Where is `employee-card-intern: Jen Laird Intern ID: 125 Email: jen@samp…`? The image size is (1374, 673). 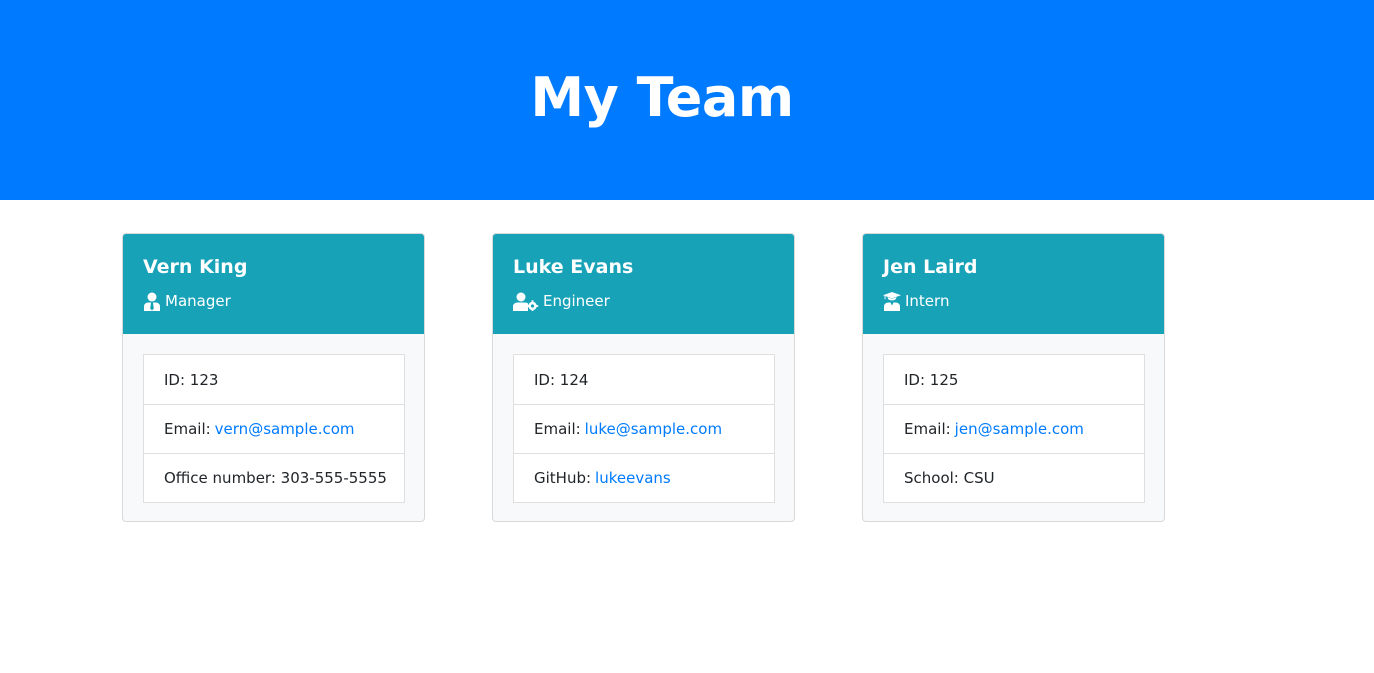
employee-card-intern: Jen Laird Intern ID: 125 Email: jen@samp… is located at coordinates (1013, 377).